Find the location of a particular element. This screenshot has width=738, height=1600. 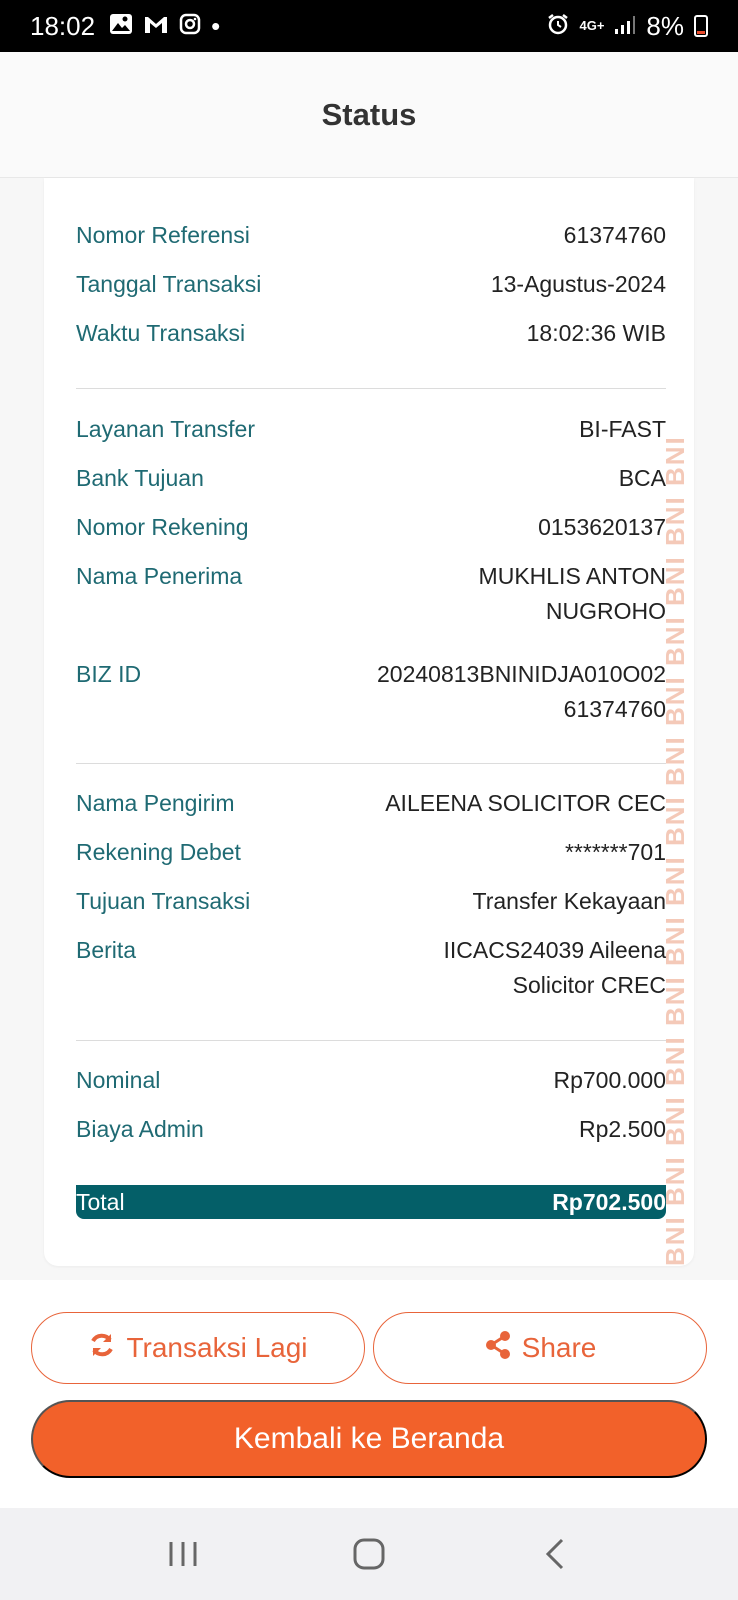

system-nav-bar is located at coordinates (369, 1554).